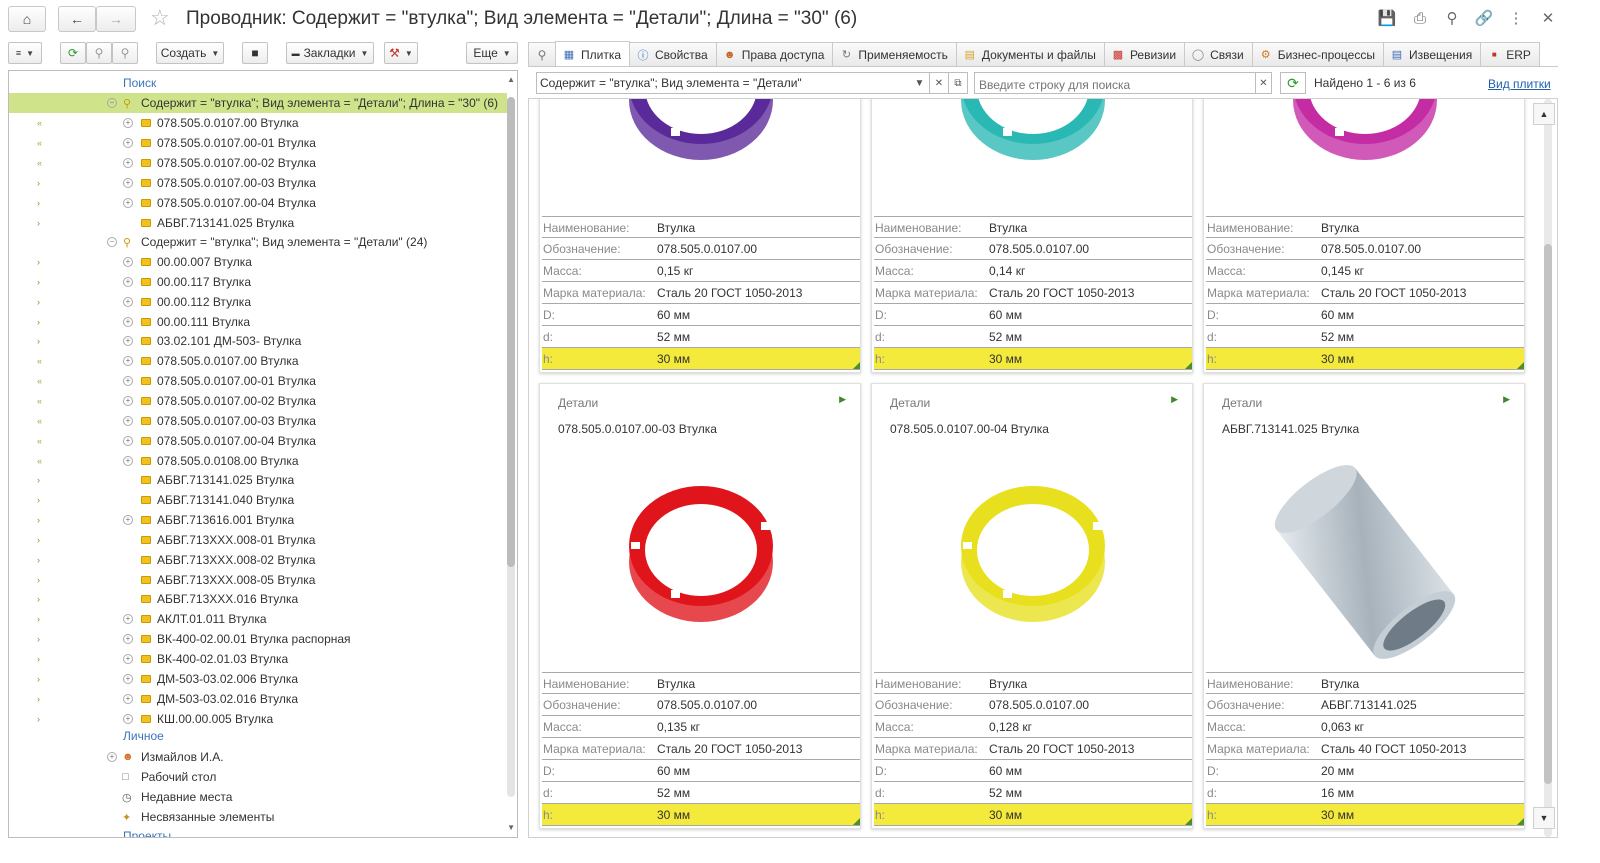  I want to click on tree-item: › + ДМ-503-03.02.016 Втулка, so click(258, 699).